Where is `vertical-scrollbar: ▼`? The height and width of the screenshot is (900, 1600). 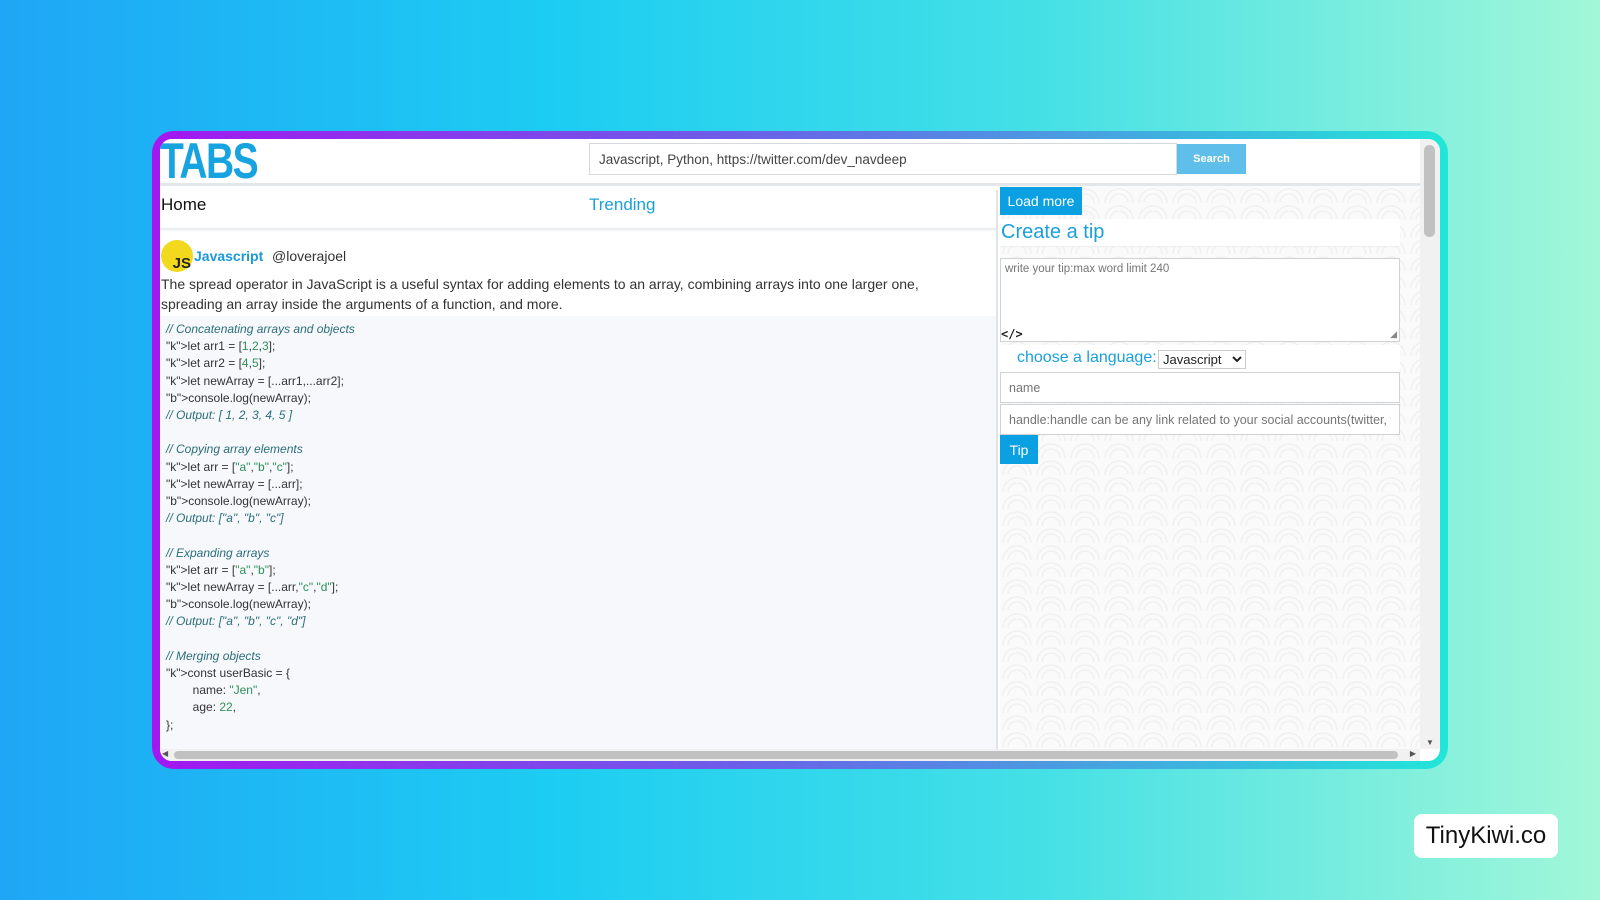 vertical-scrollbar: ▼ is located at coordinates (1430, 444).